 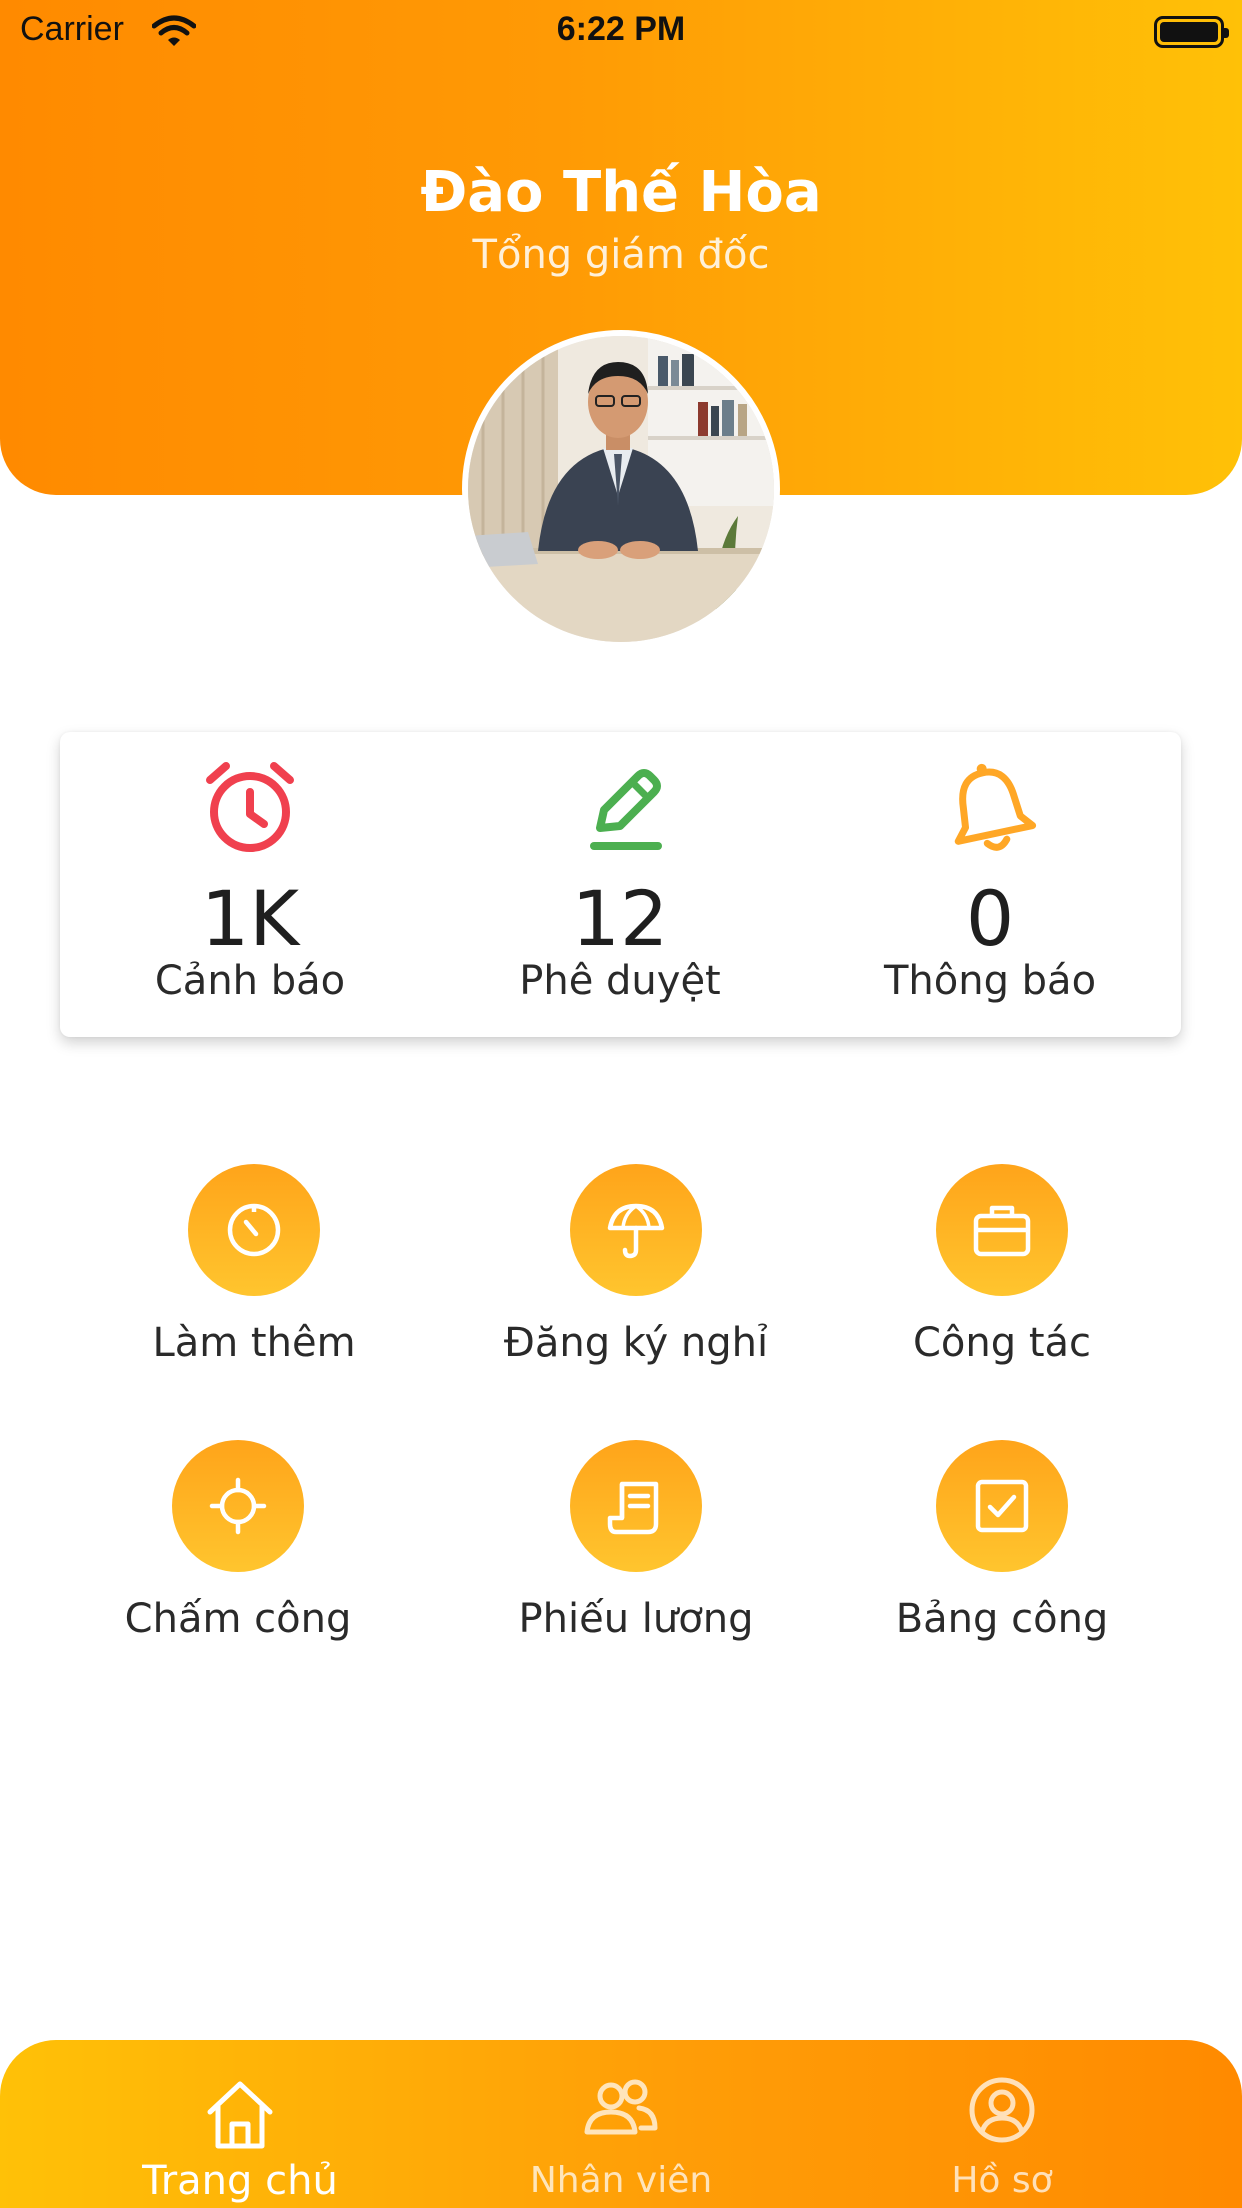 What do you see at coordinates (250, 981) in the screenshot?
I see `alerts-label: Cảnh báo` at bounding box center [250, 981].